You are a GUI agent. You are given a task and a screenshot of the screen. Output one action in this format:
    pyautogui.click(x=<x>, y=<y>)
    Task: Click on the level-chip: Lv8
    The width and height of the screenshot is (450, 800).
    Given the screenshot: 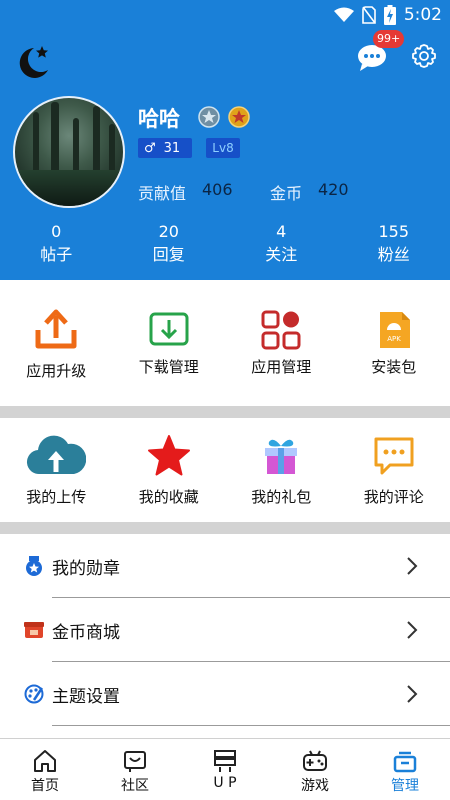 What is the action you would take?
    pyautogui.click(x=223, y=148)
    